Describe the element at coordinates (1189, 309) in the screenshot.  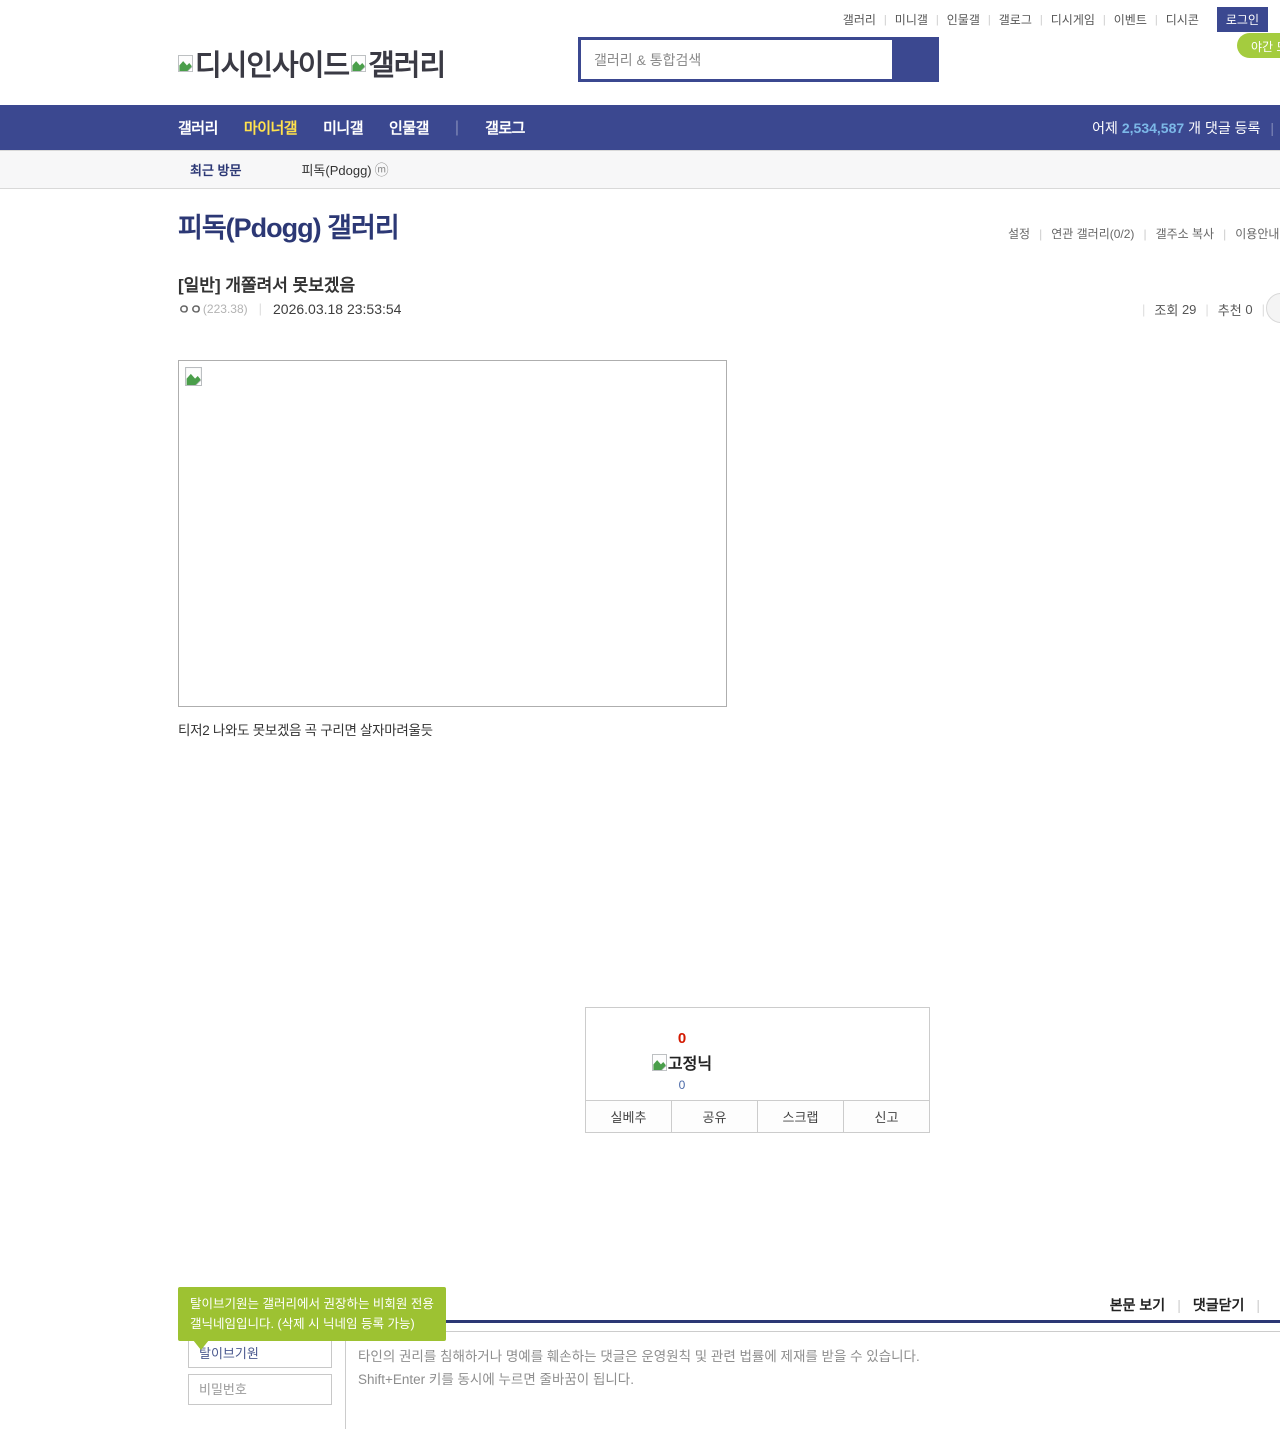
I see `views-count: 29` at that location.